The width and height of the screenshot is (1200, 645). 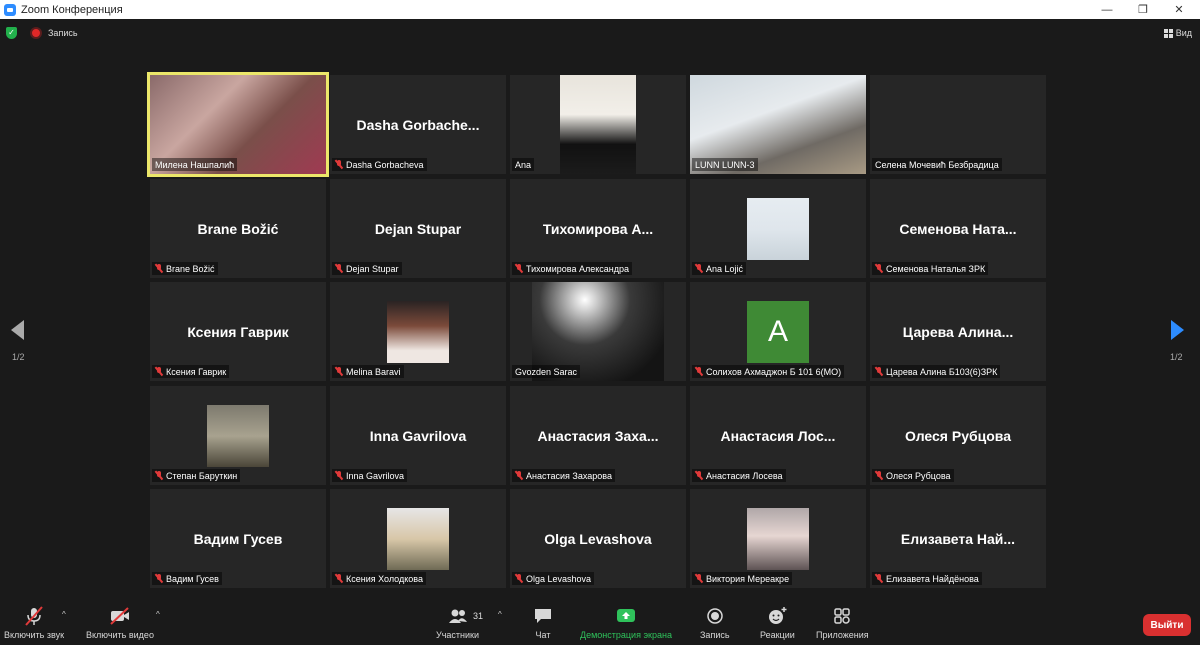 What do you see at coordinates (1143, 9) in the screenshot?
I see `restore-button: ❐` at bounding box center [1143, 9].